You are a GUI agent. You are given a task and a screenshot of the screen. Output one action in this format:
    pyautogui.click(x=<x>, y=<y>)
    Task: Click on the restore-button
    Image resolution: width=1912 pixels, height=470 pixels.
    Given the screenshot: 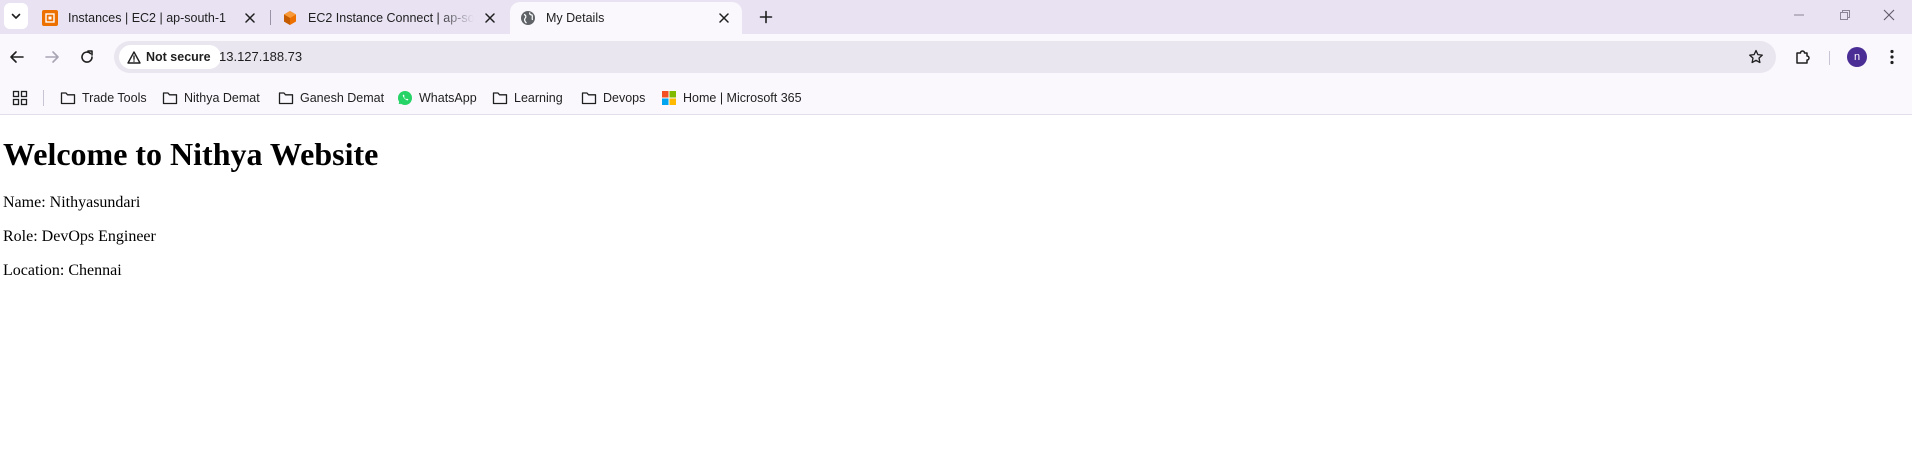 What is the action you would take?
    pyautogui.click(x=1845, y=15)
    